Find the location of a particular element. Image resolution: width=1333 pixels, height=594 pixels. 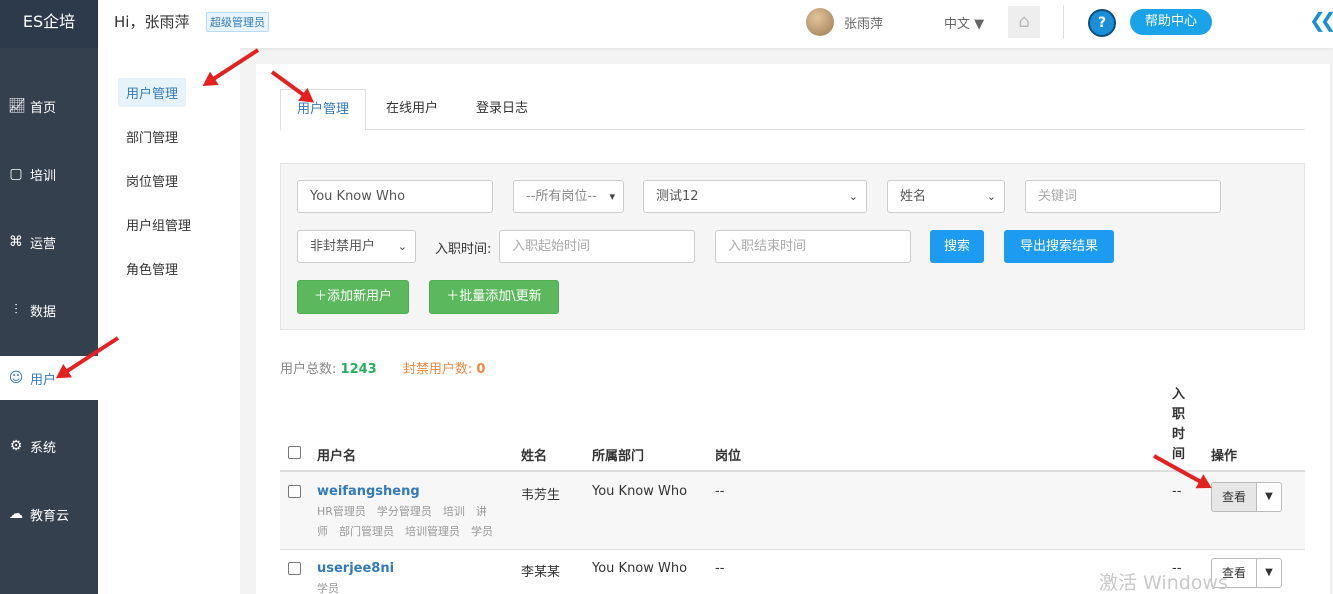

row-actions: 查看 ▼ is located at coordinates (1246, 497).